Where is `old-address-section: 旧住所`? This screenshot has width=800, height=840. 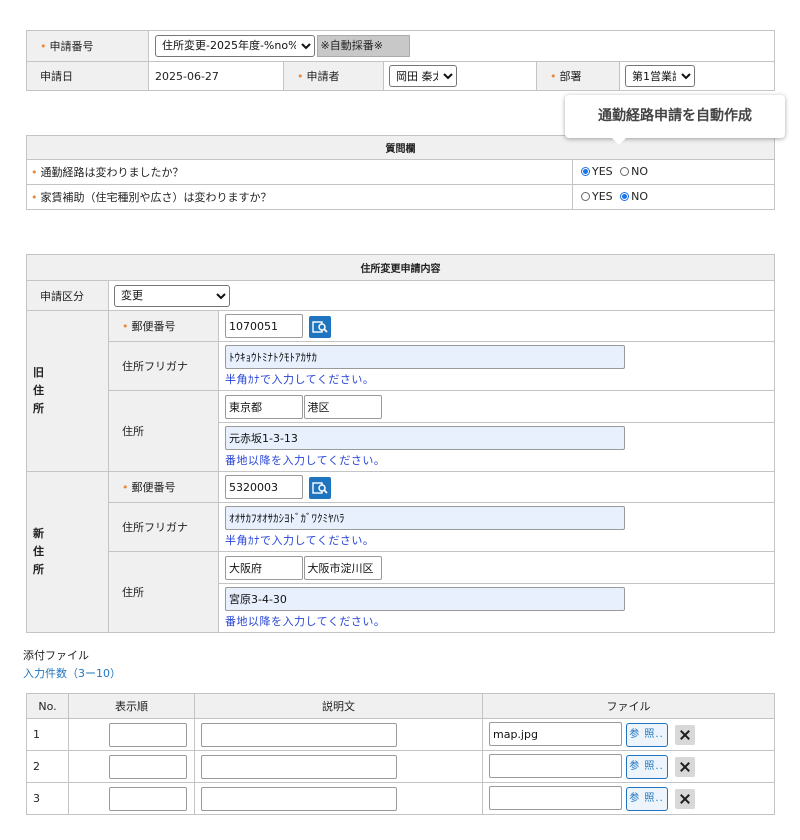
old-address-section: 旧住所 is located at coordinates (67, 391).